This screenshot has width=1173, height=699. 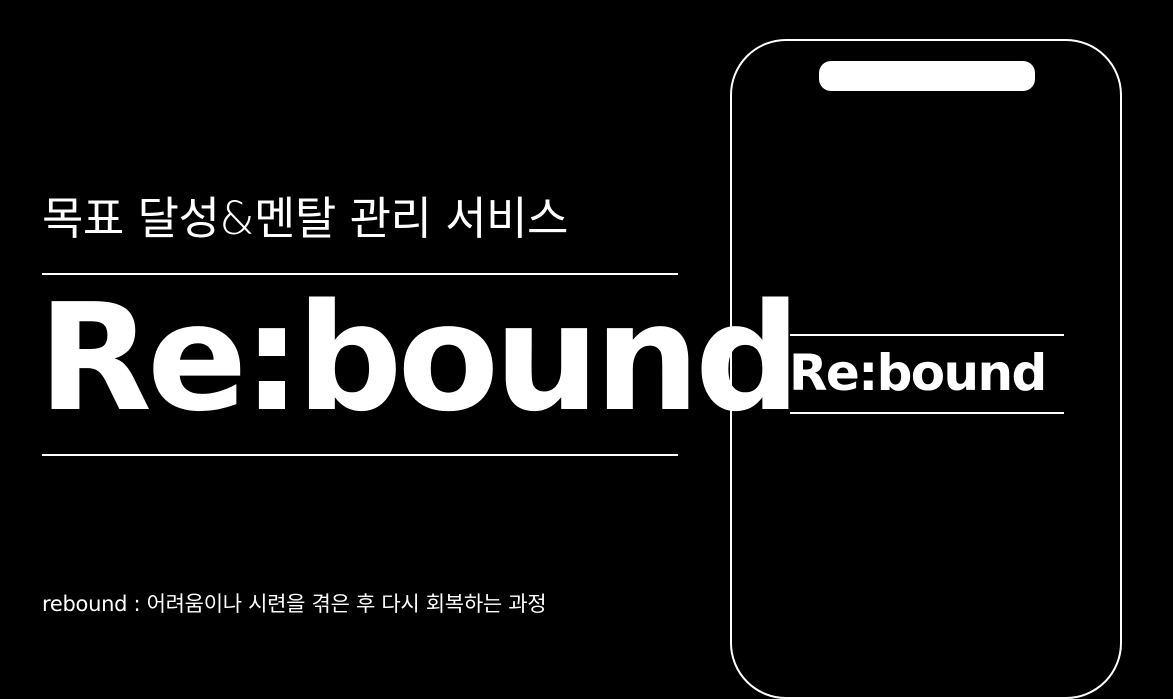 I want to click on phone-top-divider, so click(x=927, y=335).